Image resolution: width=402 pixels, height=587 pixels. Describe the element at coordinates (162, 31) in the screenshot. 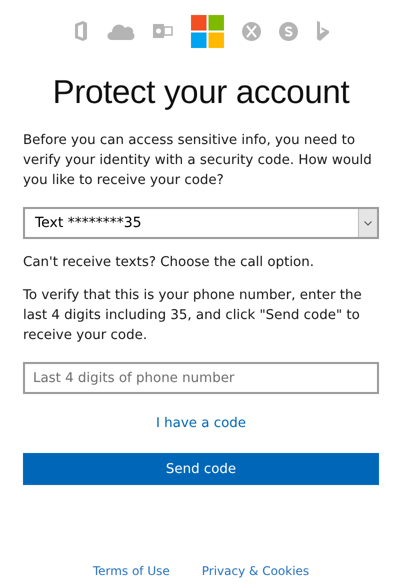

I see `mail-icon` at that location.